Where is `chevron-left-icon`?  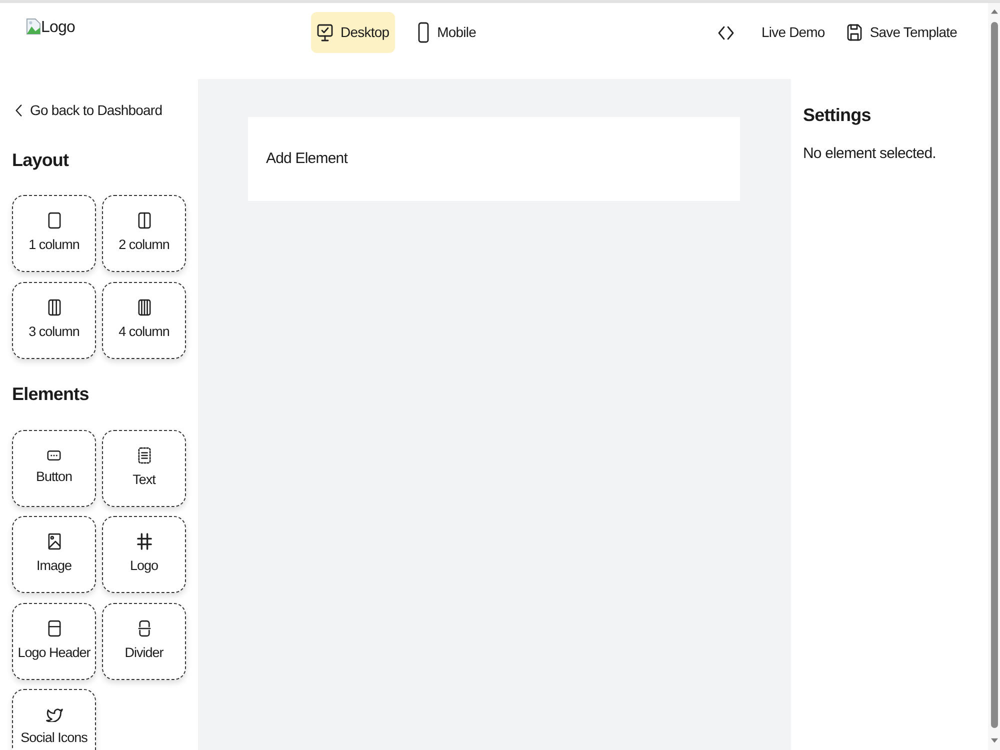
chevron-left-icon is located at coordinates (18, 110).